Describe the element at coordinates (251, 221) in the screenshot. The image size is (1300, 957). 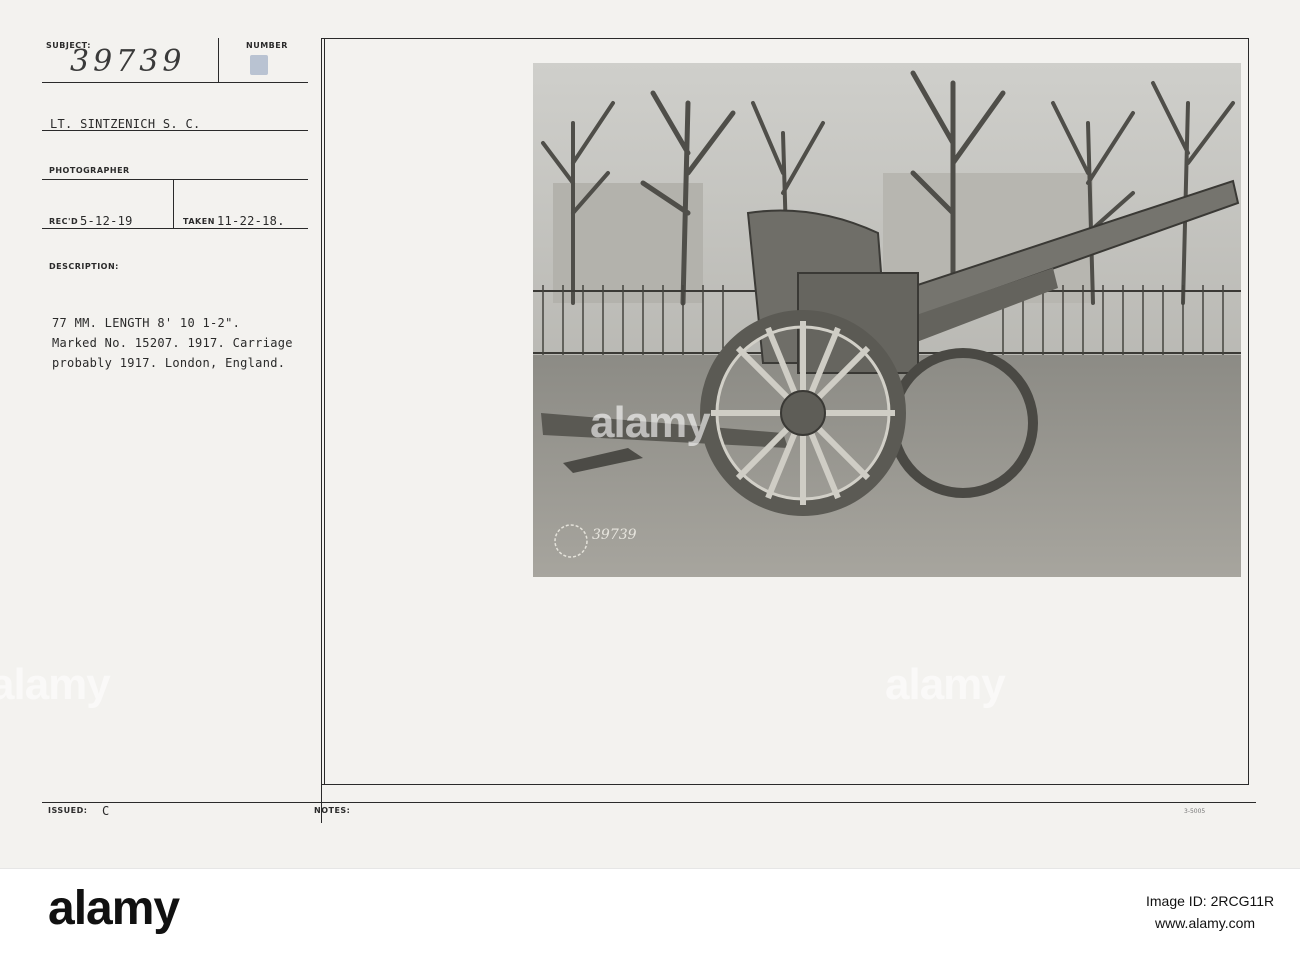
I see `taken-date: 11-22-18.` at that location.